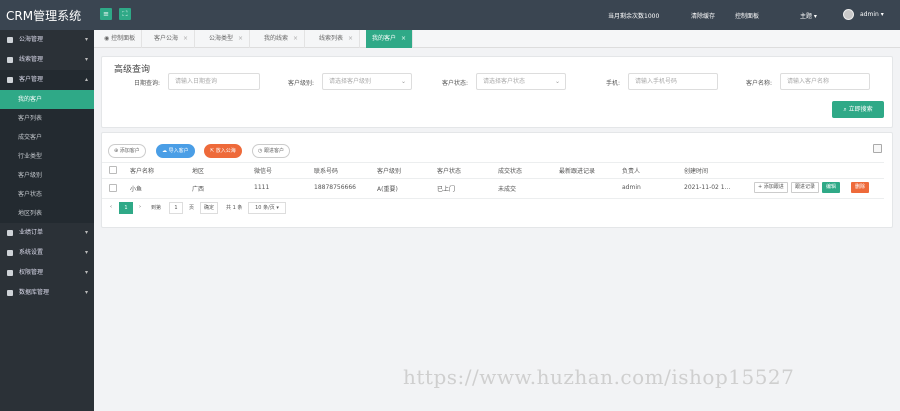 This screenshot has width=900, height=411. What do you see at coordinates (214, 81) in the screenshot?
I see `date-input: 请输入日期查询` at bounding box center [214, 81].